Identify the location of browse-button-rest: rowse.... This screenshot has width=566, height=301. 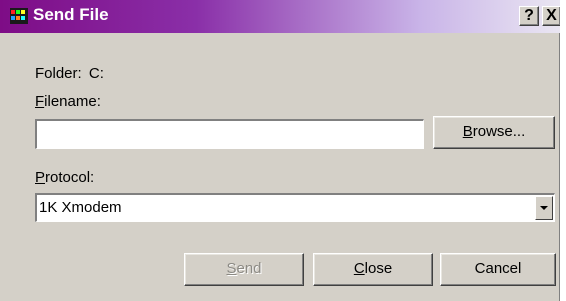
(499, 131).